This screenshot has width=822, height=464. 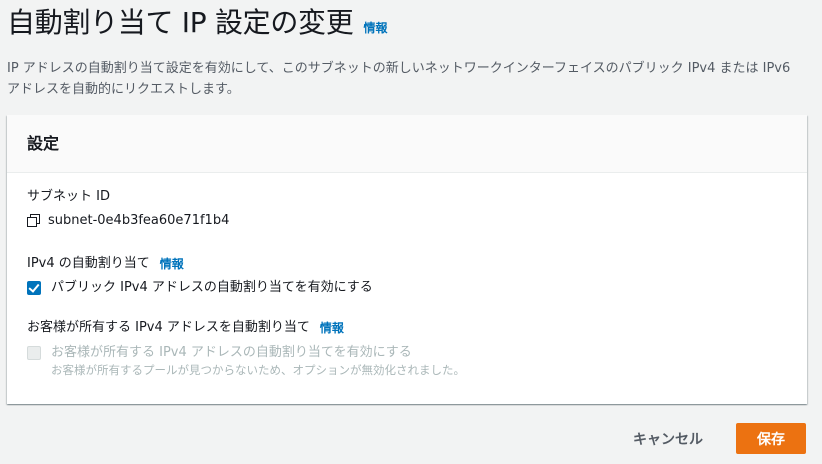 I want to click on settings-panel-title: 設定, so click(x=43, y=143).